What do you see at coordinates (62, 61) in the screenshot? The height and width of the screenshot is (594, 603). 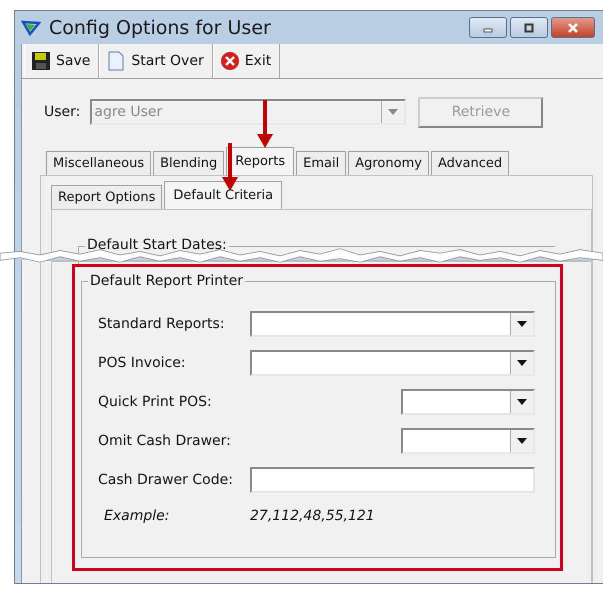 I see `toolbar-button: Save` at bounding box center [62, 61].